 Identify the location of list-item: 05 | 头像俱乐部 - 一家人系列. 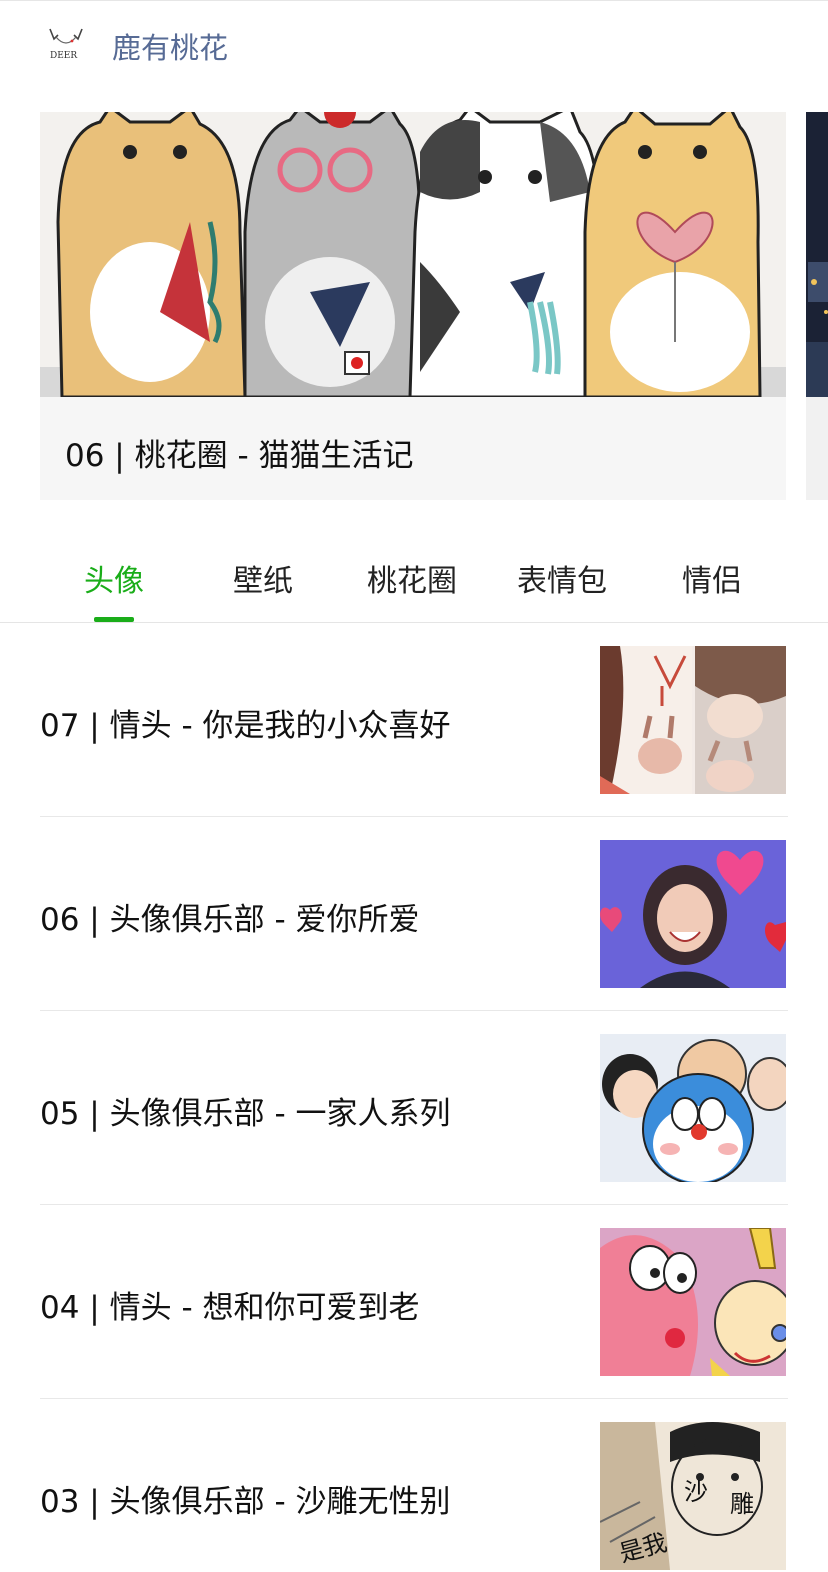
(414, 1108).